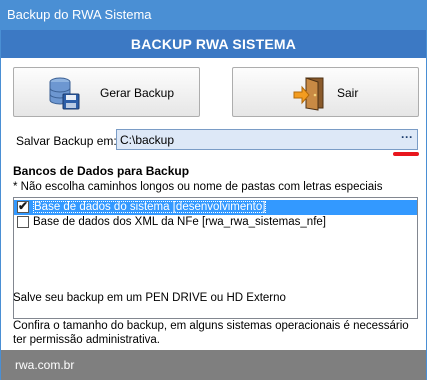  What do you see at coordinates (256, 139) in the screenshot?
I see `backup-path-input` at bounding box center [256, 139].